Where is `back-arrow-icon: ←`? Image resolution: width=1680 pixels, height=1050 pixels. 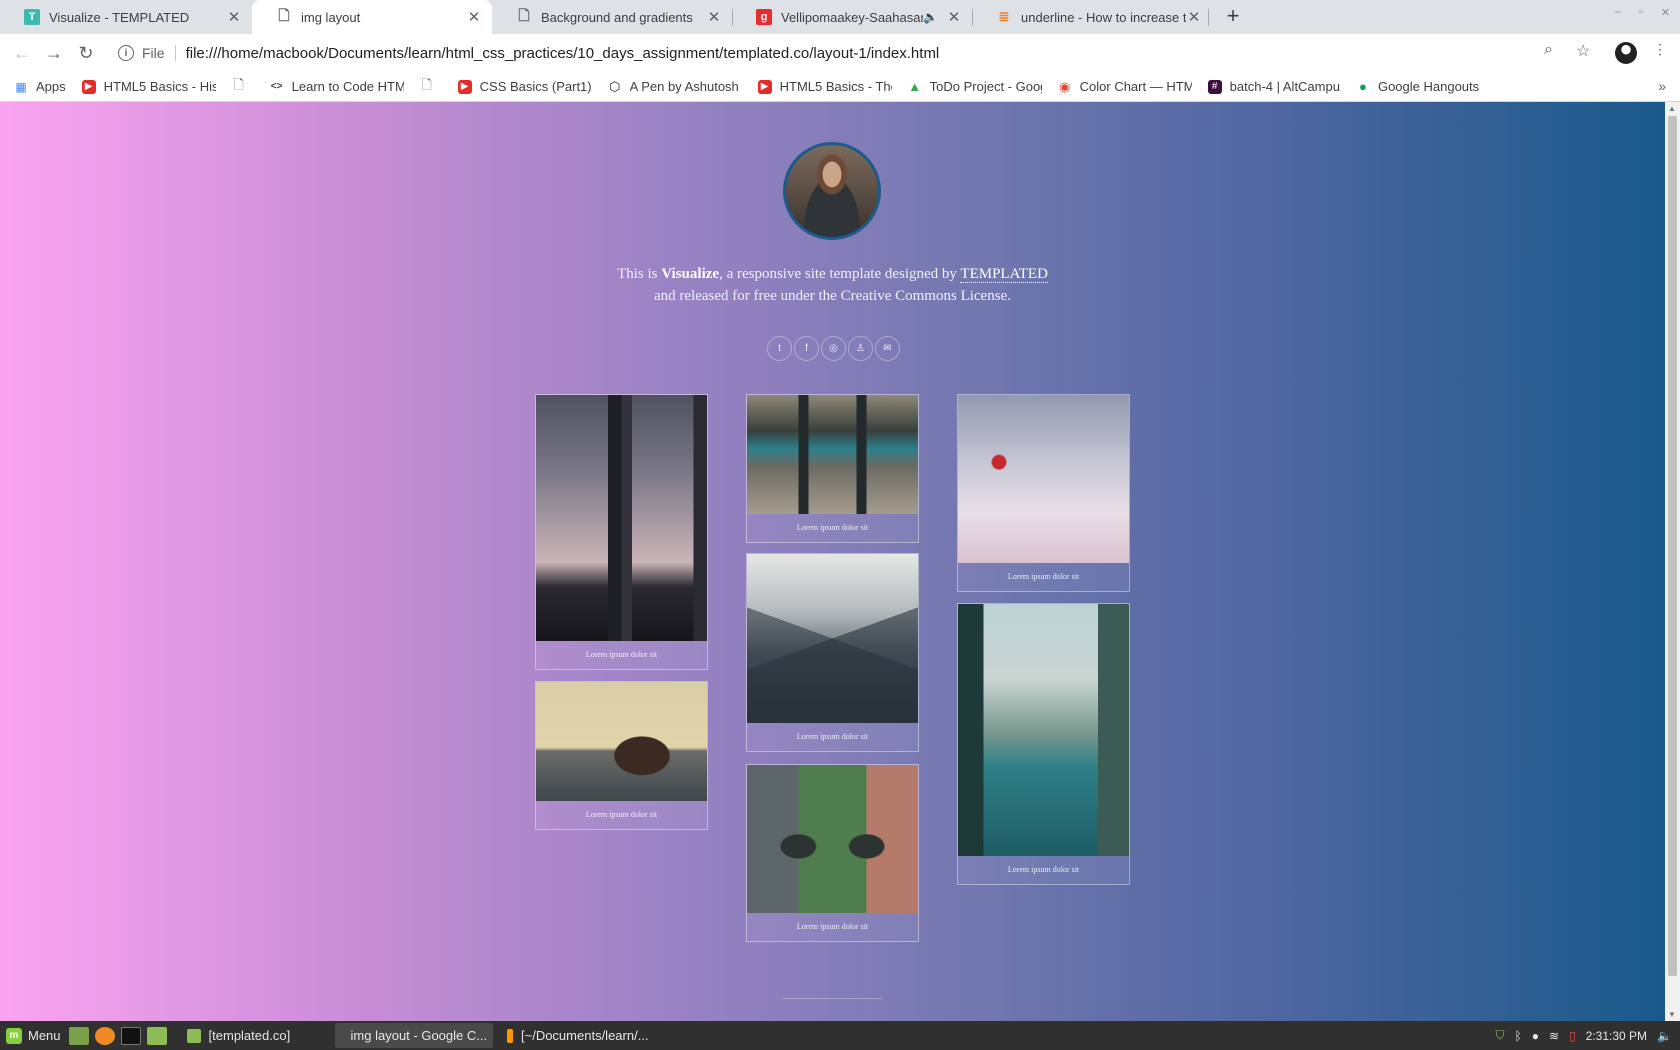 back-arrow-icon: ← is located at coordinates (22, 53).